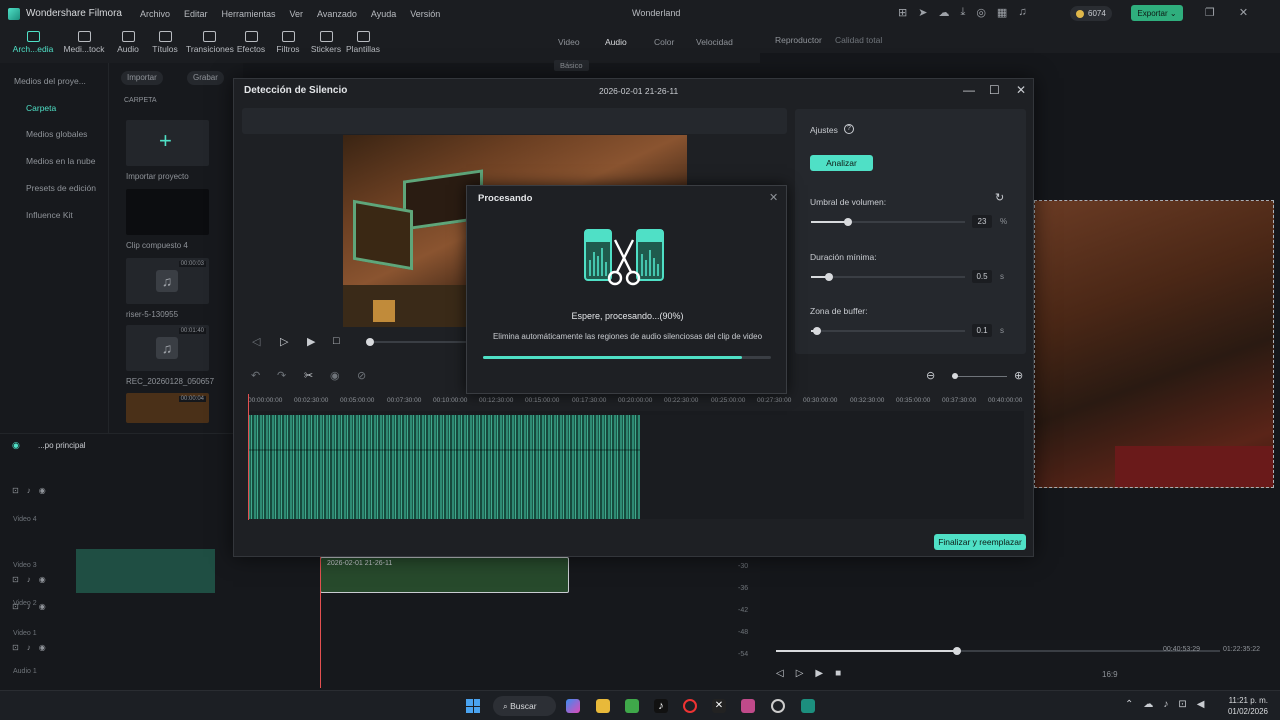  Describe the element at coordinates (981, 12) in the screenshot. I see `support-icon: ◎` at that location.